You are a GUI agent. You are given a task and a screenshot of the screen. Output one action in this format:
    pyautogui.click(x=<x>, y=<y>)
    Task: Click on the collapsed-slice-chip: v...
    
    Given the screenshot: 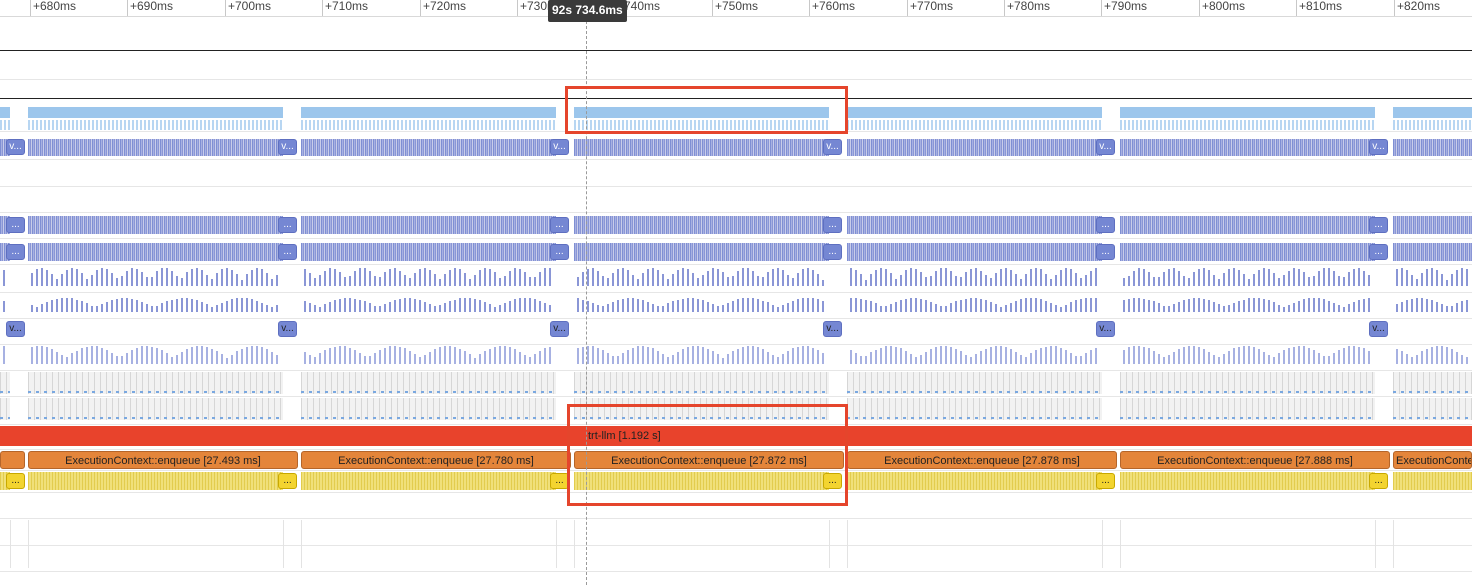 What is the action you would take?
    pyautogui.click(x=1105, y=329)
    